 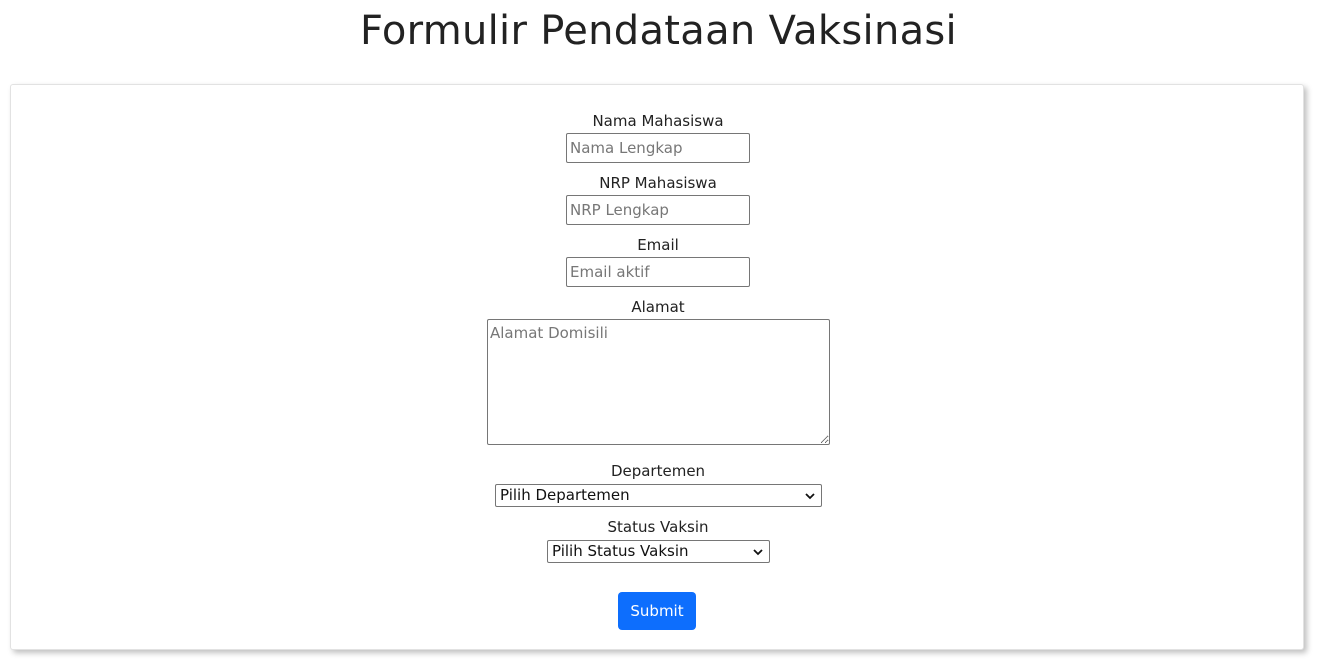 I want to click on address-label: Alamat, so click(x=658, y=307).